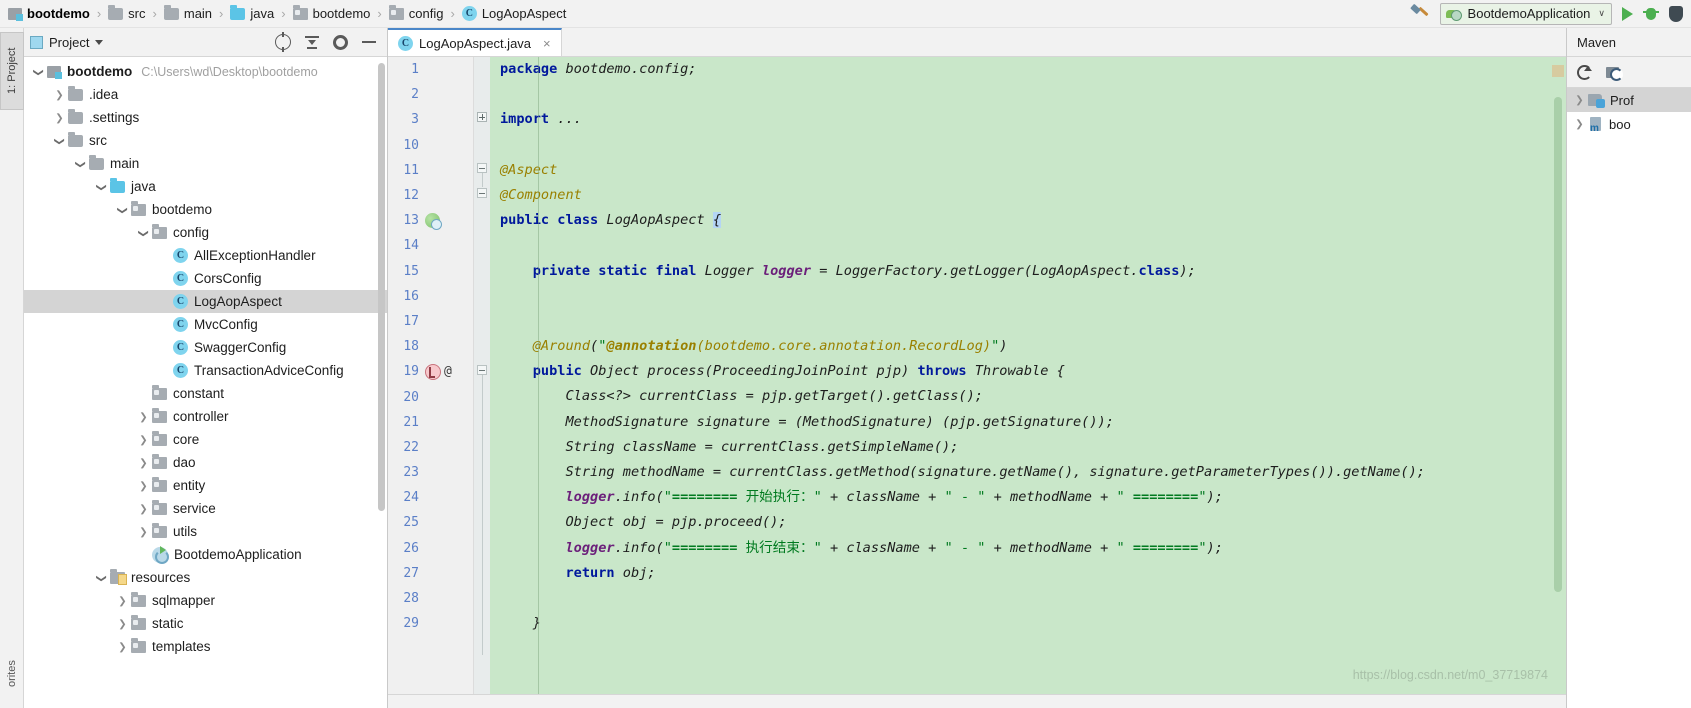 The width and height of the screenshot is (1691, 708). I want to click on tree-node-bootdemo: bootdemo, so click(205, 209).